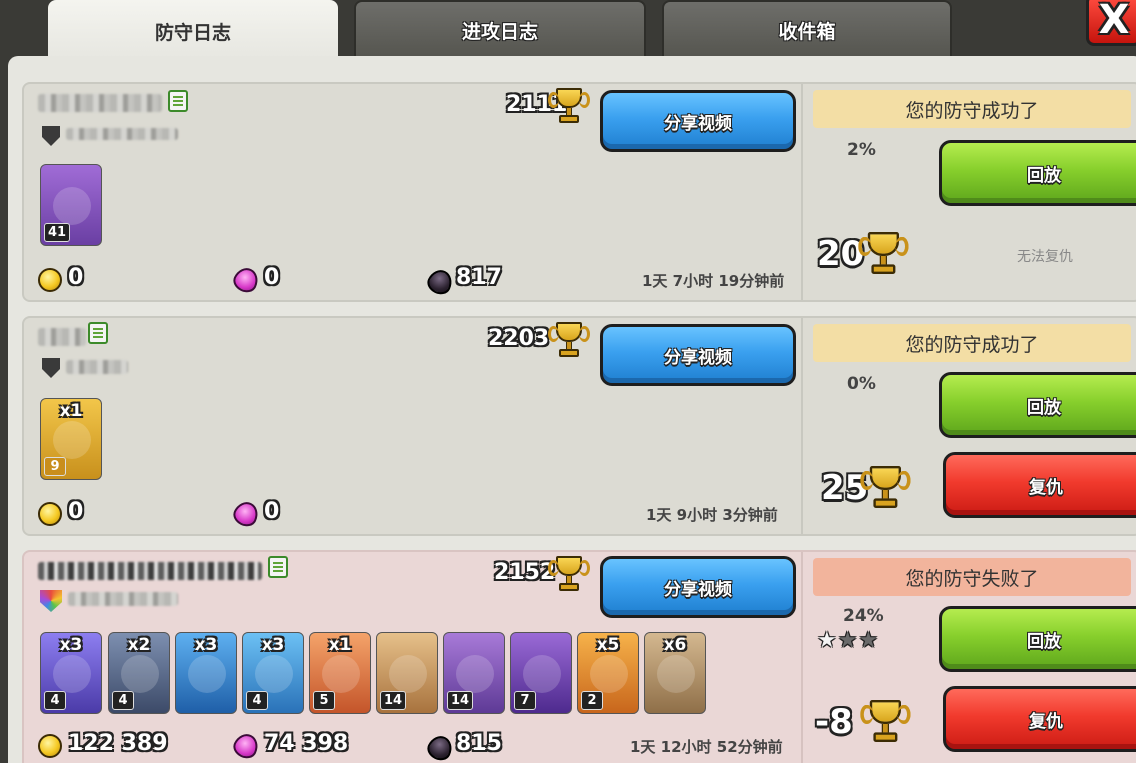 Image resolution: width=1136 pixels, height=763 pixels. I want to click on unit-valkyrie: x1 5, so click(340, 673).